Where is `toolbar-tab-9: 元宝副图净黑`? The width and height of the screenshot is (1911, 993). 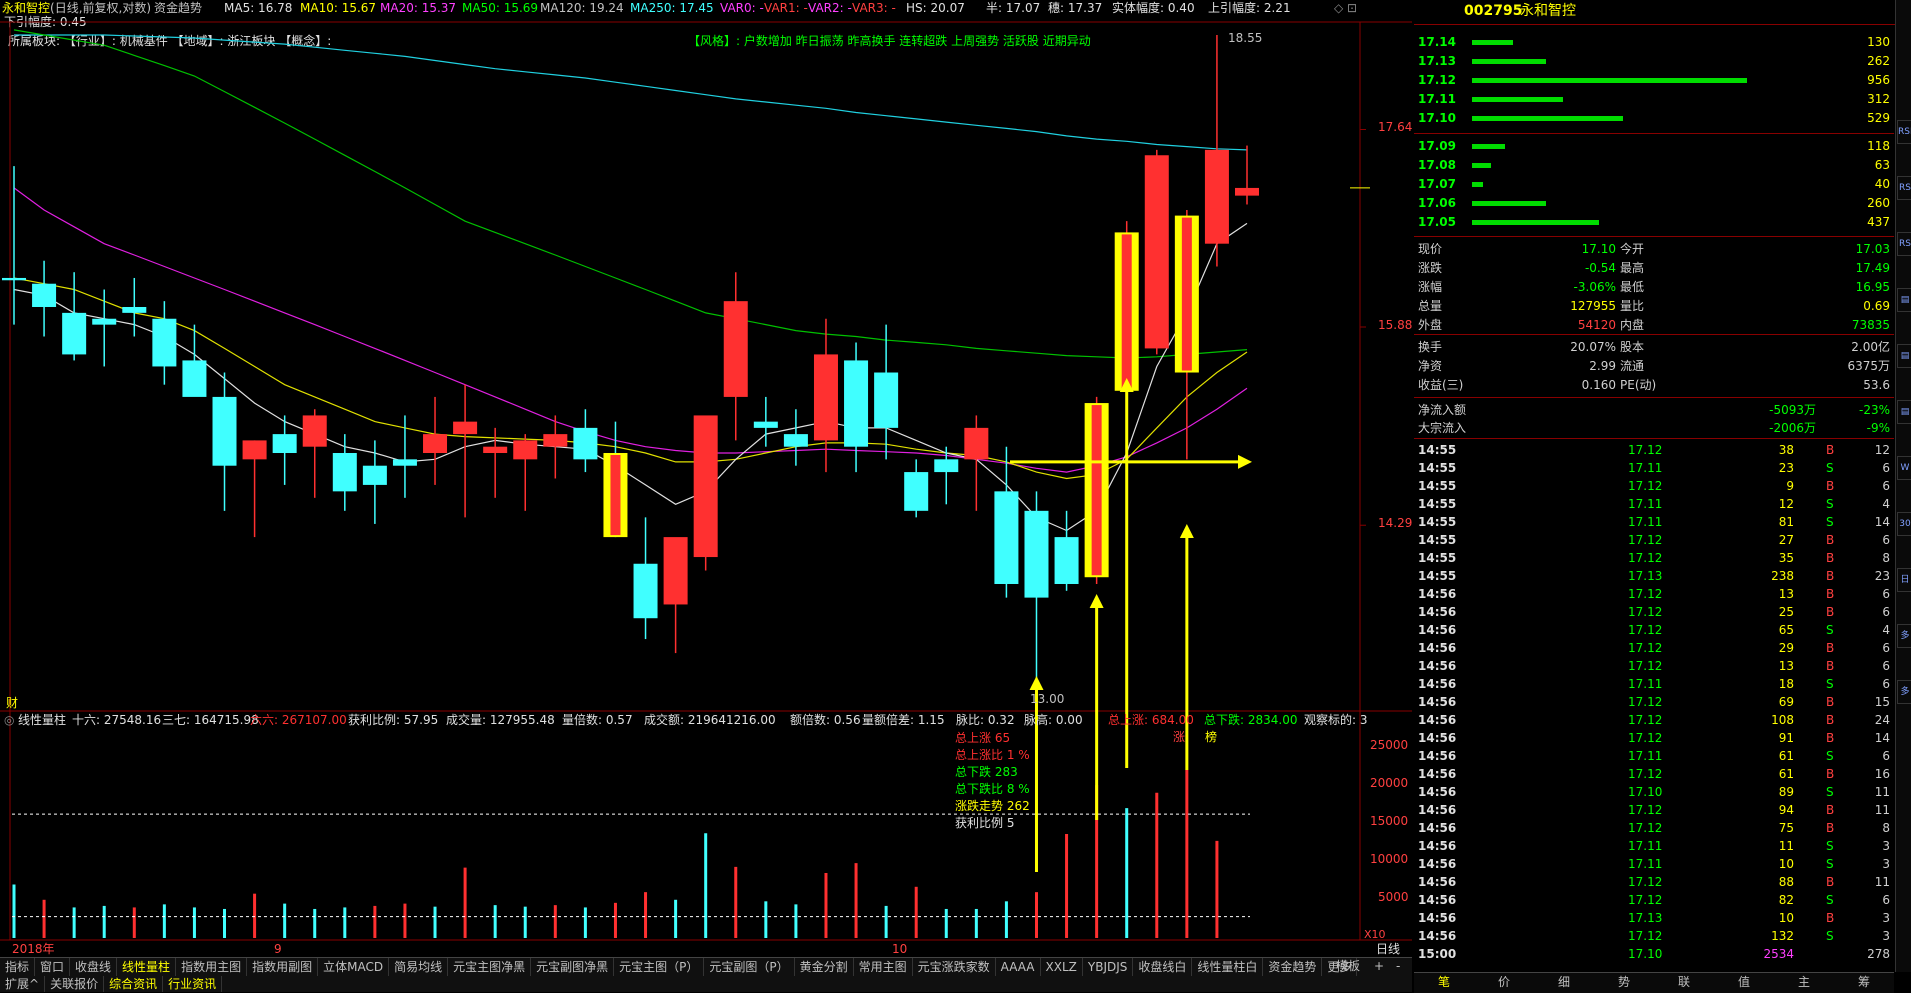
toolbar-tab-9: 元宝副图净黑 is located at coordinates (573, 967).